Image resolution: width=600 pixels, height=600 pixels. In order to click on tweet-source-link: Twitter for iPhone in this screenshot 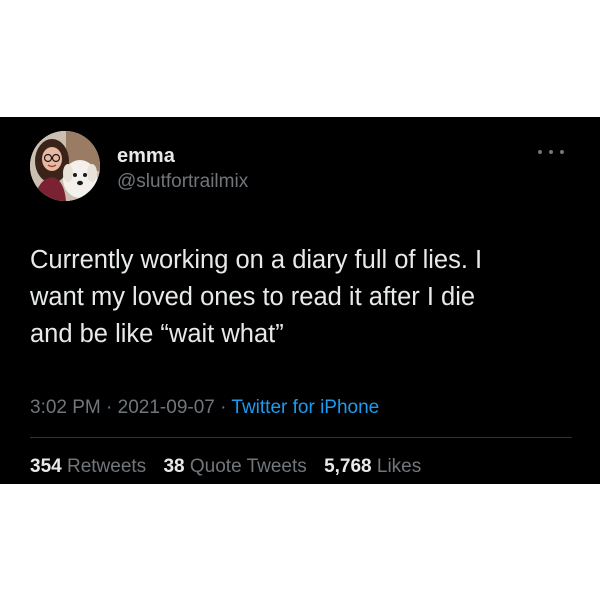, I will do `click(305, 407)`.